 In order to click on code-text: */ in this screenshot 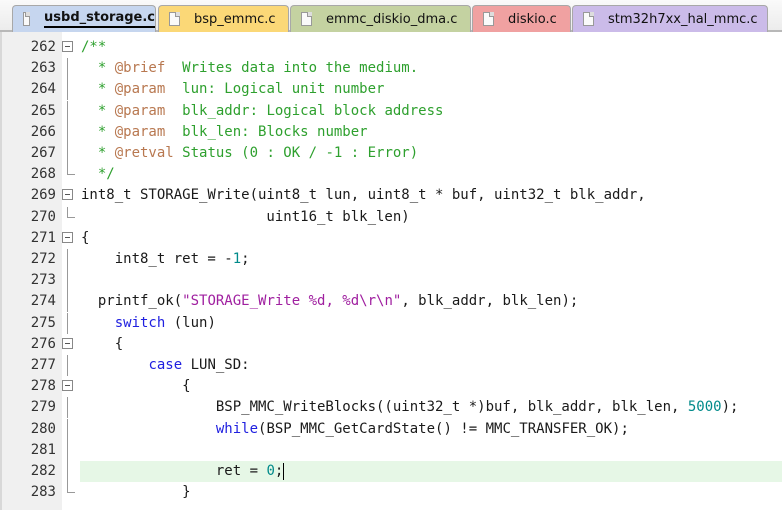, I will do `click(431, 174)`.